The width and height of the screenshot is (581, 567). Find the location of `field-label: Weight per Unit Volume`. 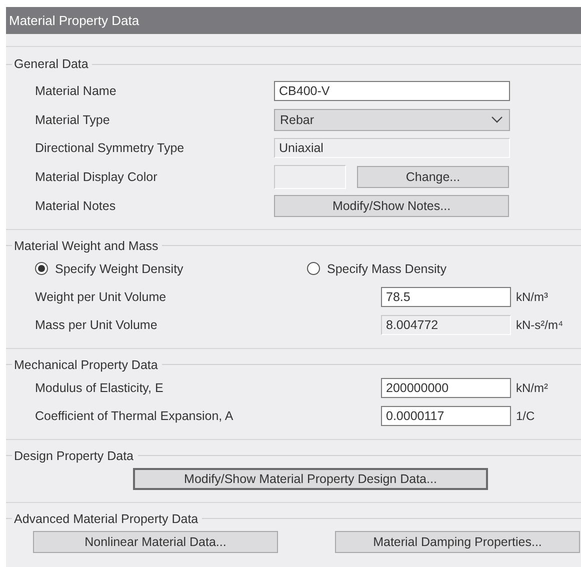

field-label: Weight per Unit Volume is located at coordinates (101, 297).